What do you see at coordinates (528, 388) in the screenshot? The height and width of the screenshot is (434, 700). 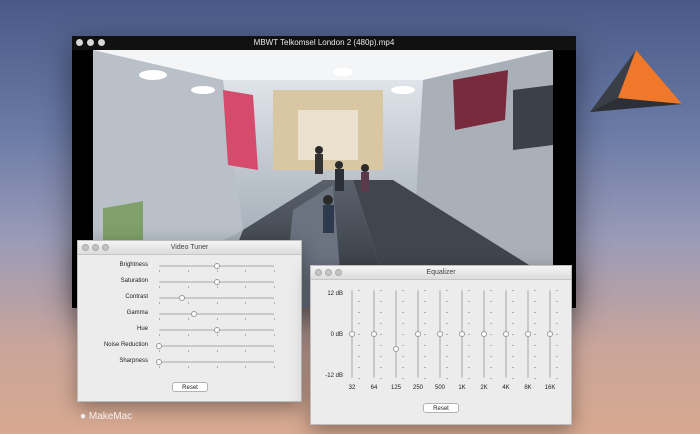 I see `eq-frequency-label: 8K` at bounding box center [528, 388].